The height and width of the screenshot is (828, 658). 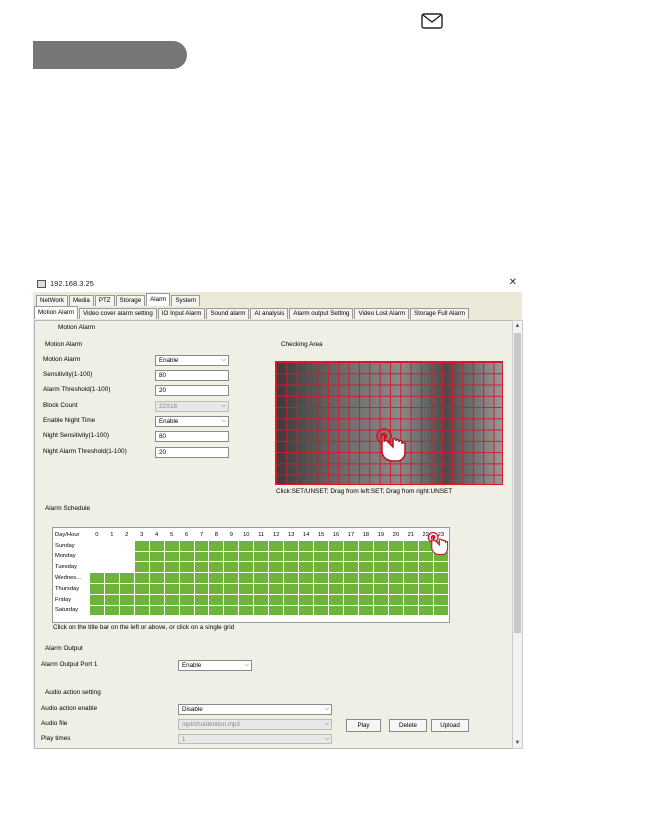 What do you see at coordinates (255, 739) in the screenshot?
I see `play-times-select: 1 ⌵` at bounding box center [255, 739].